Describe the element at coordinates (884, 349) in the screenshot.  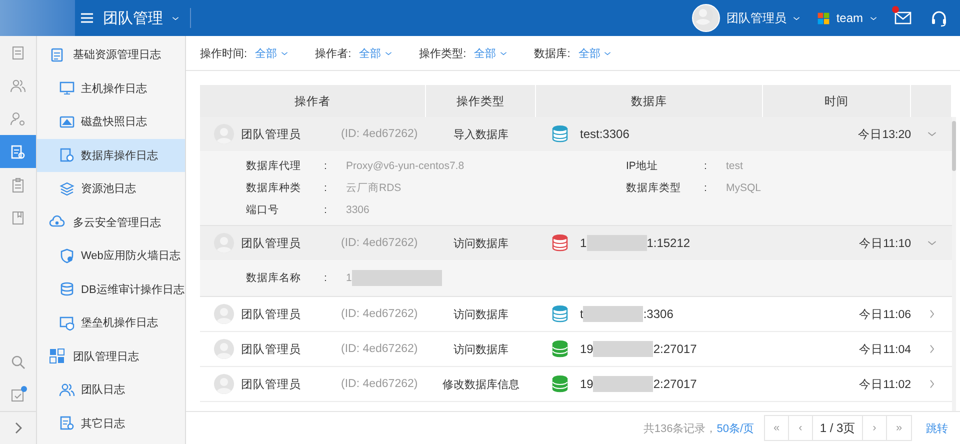
I see `time-cell-text: 今日11:04` at that location.